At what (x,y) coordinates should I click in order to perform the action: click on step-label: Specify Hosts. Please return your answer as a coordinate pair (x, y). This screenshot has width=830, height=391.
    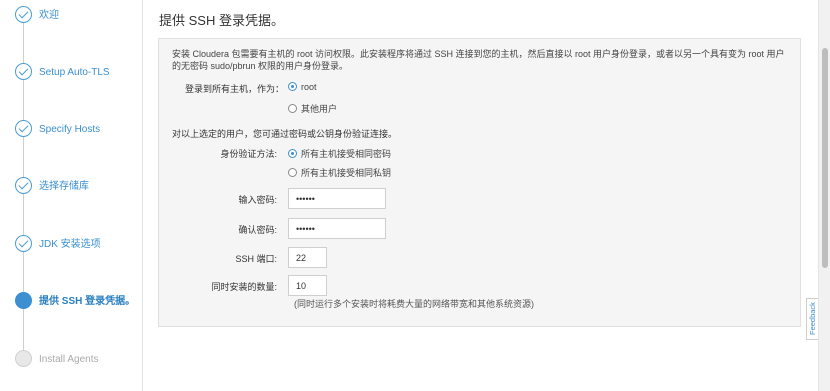
    Looking at the image, I should click on (70, 129).